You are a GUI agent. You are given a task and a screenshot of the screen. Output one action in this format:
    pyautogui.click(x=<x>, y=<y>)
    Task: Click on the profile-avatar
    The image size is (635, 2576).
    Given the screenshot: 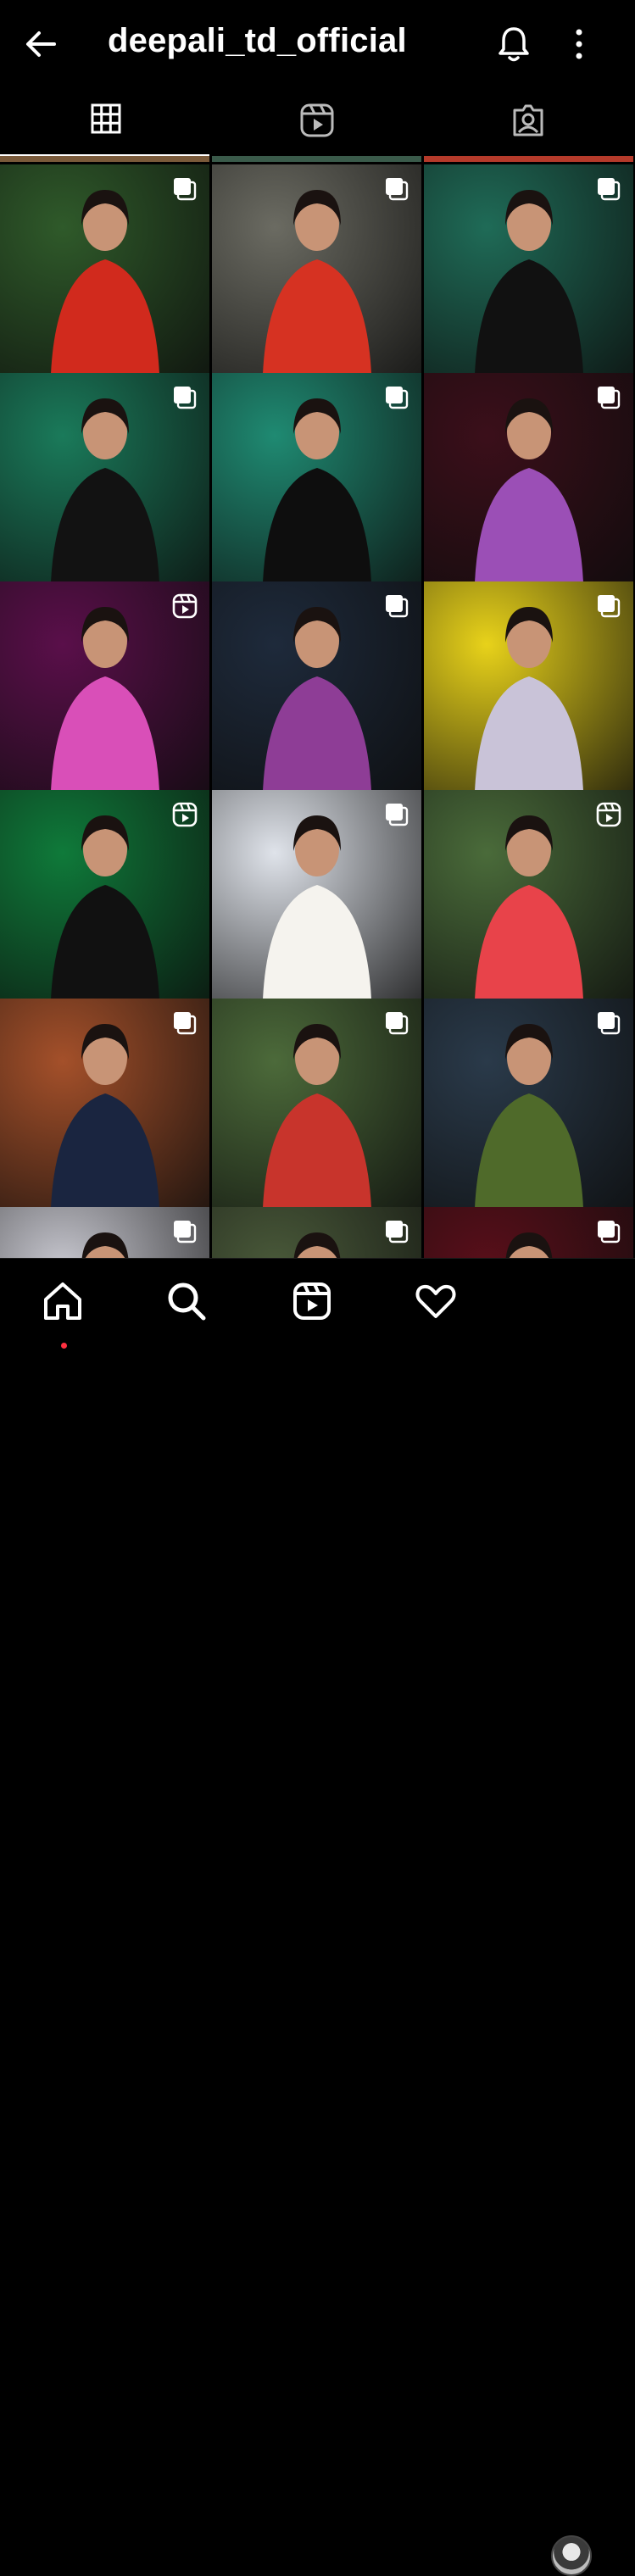 What is the action you would take?
    pyautogui.click(x=571, y=2555)
    